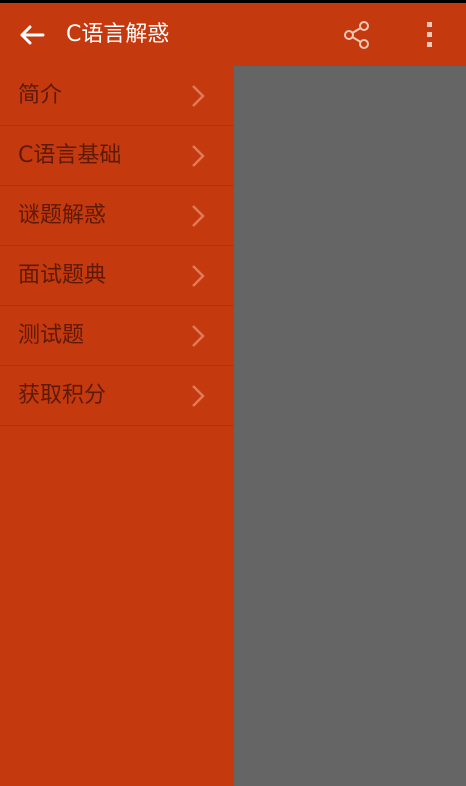  I want to click on drawer-item-label: 获取积分, so click(62, 395).